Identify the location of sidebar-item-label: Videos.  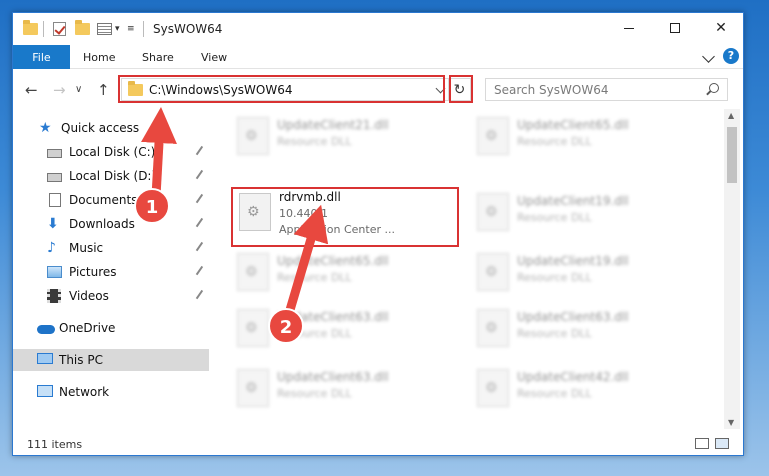
(89, 296).